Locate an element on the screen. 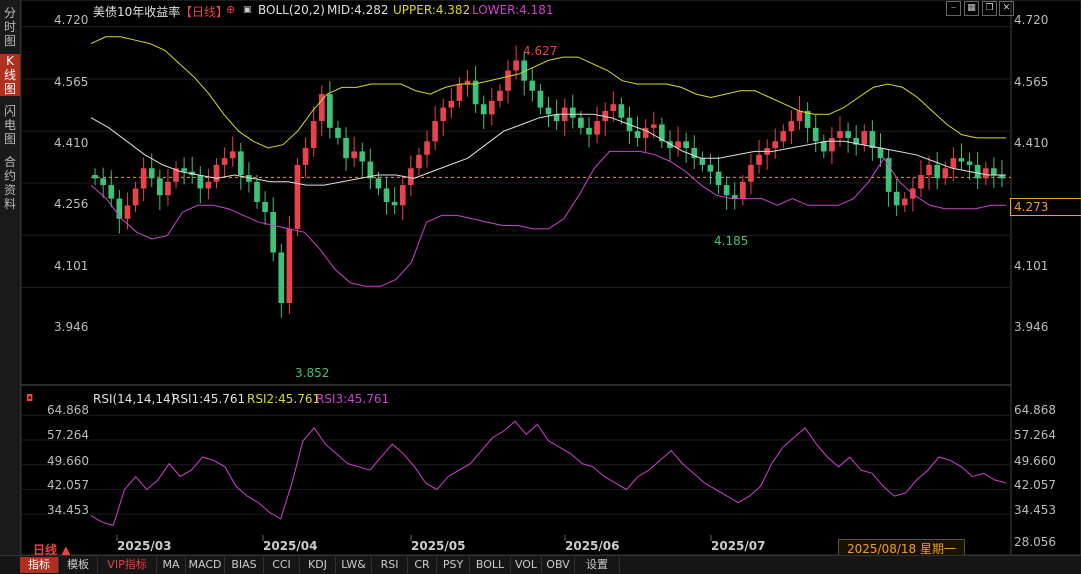 This screenshot has width=1081, height=574. tab-cr: CR is located at coordinates (422, 565).